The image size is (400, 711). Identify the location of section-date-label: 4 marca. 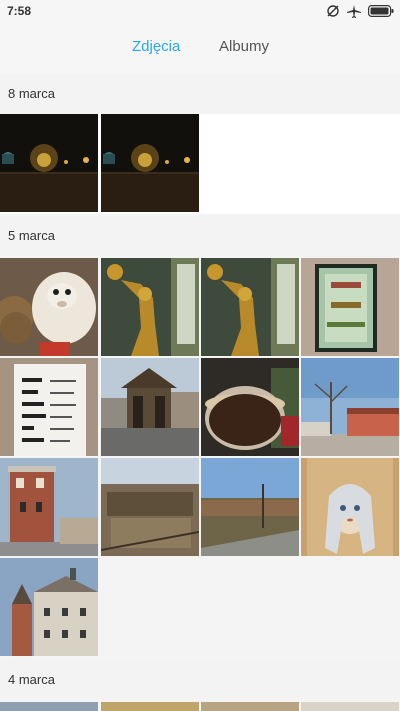
(31, 679).